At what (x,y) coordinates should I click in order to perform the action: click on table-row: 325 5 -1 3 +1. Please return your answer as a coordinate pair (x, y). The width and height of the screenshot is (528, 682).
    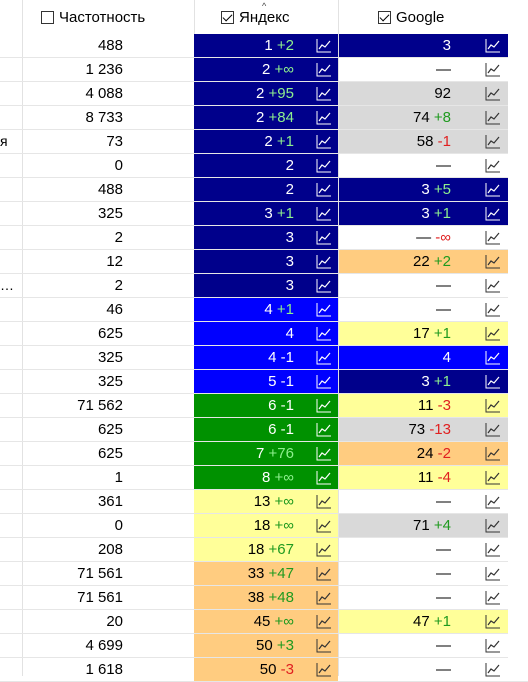
    Looking at the image, I should click on (264, 382).